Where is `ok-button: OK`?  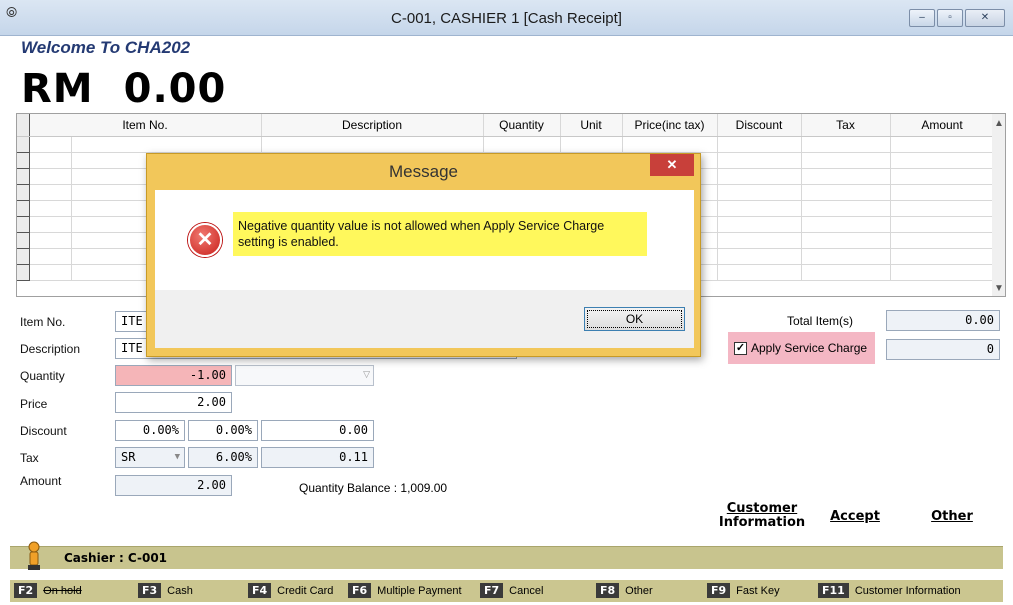 ok-button: OK is located at coordinates (634, 319).